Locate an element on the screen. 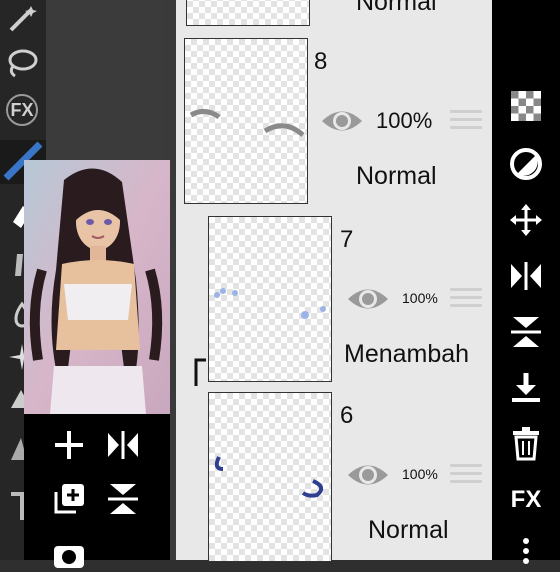 The width and height of the screenshot is (560, 572). fx-tool-label: FX is located at coordinates (22, 109).